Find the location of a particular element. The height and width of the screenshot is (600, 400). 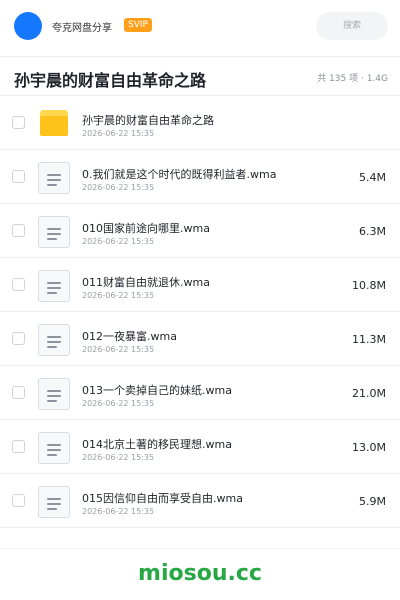

folder-icon is located at coordinates (54, 124).